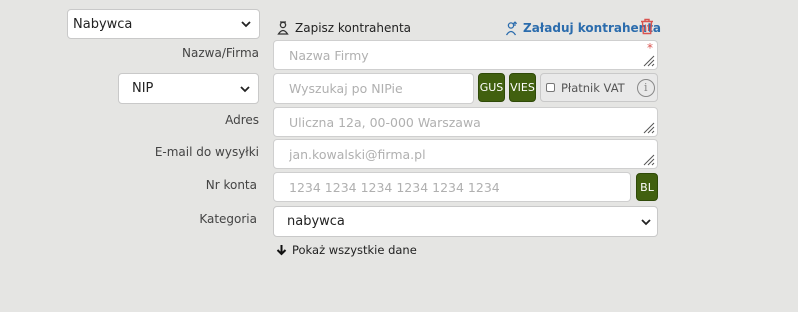 The width and height of the screenshot is (798, 312). I want to click on address-label: Adres, so click(242, 120).